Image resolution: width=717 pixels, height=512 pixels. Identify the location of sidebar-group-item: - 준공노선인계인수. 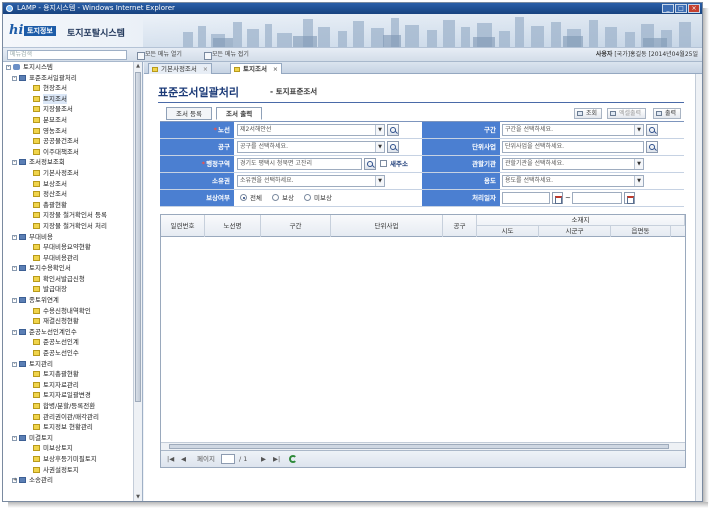
(68, 332).